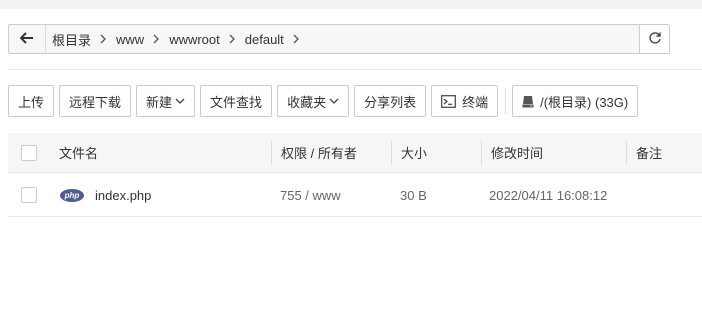  I want to click on modified-time-cell: 2022/04/11 16:08:12, so click(548, 195).